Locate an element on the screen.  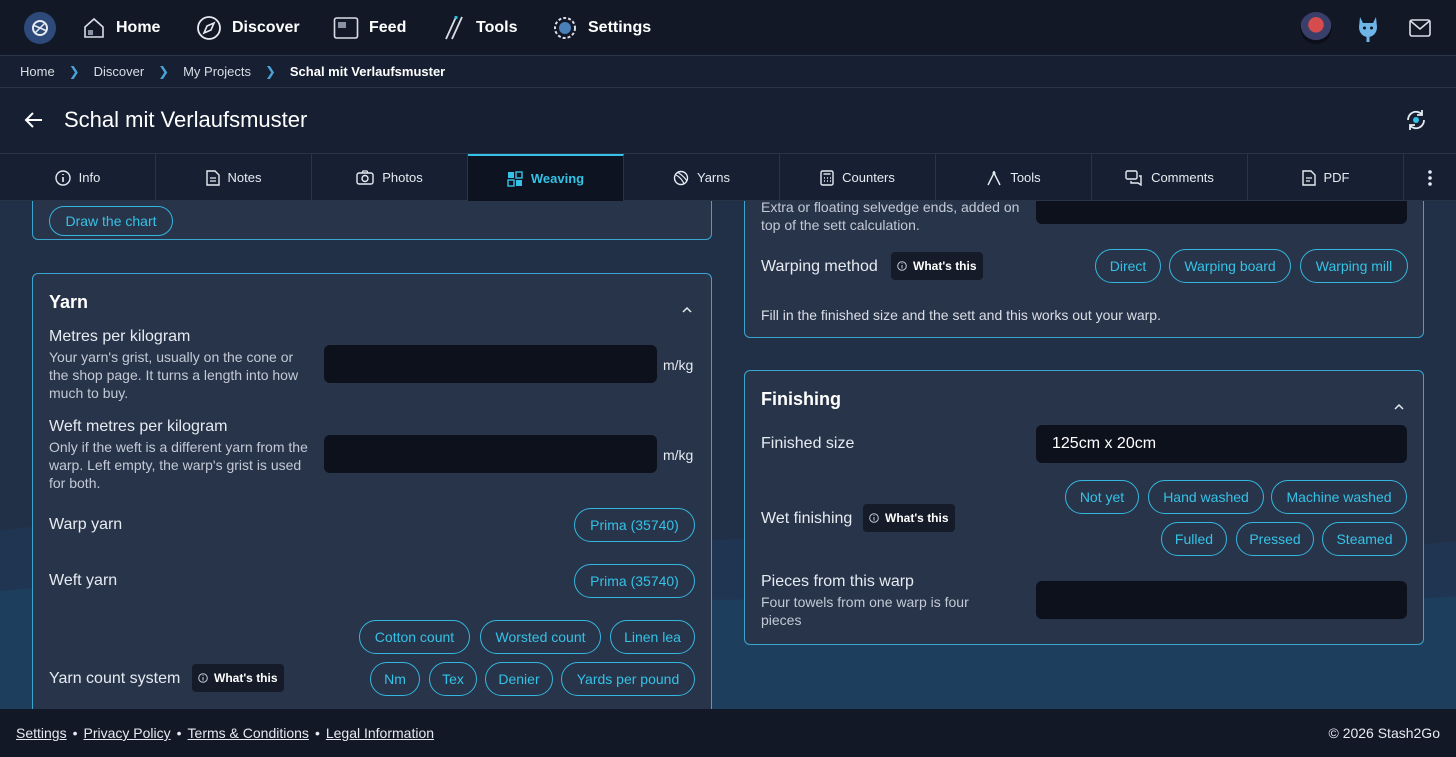
tab-yarns: Yarns is located at coordinates (702, 177).